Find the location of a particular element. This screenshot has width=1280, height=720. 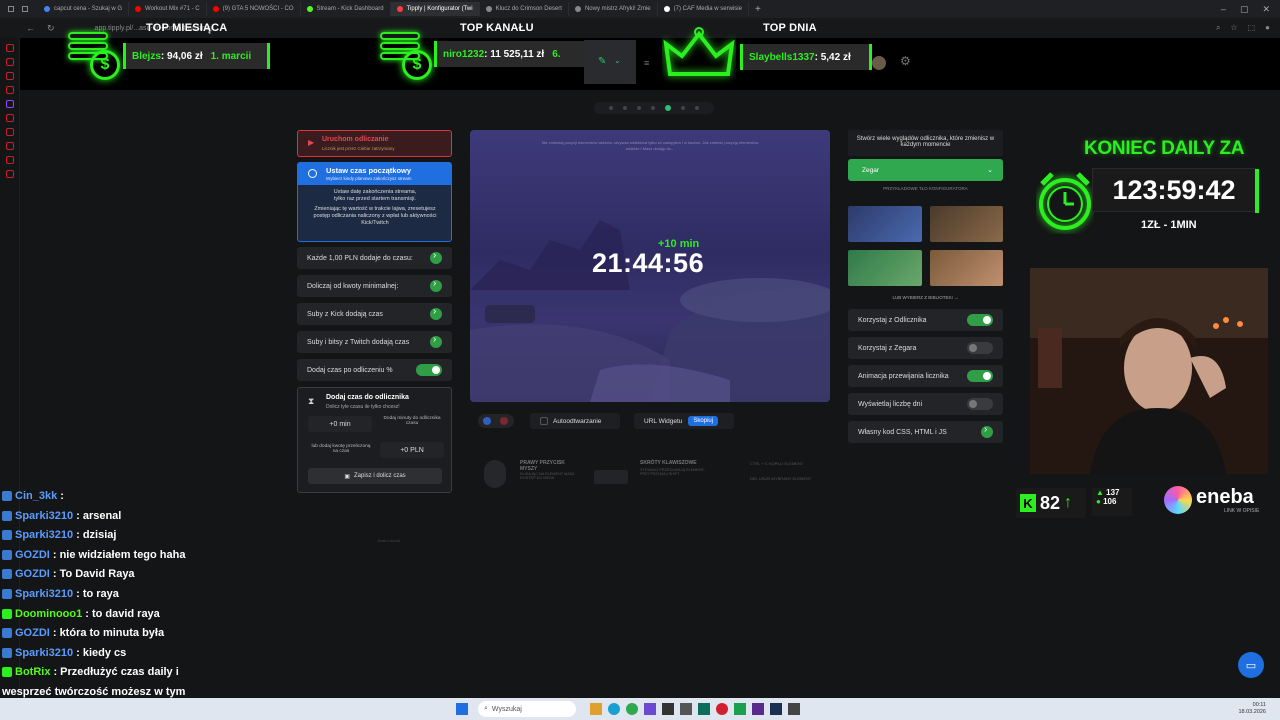

reload-icon: ↻ is located at coordinates (51, 28).